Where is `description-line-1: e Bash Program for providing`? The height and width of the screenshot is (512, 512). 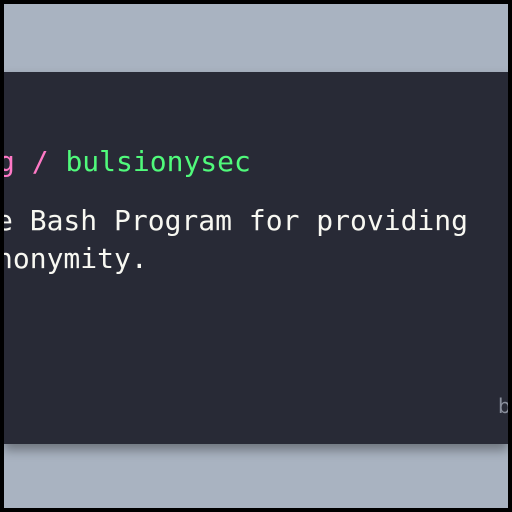 description-line-1: e Bash Program for providing is located at coordinates (236, 220).